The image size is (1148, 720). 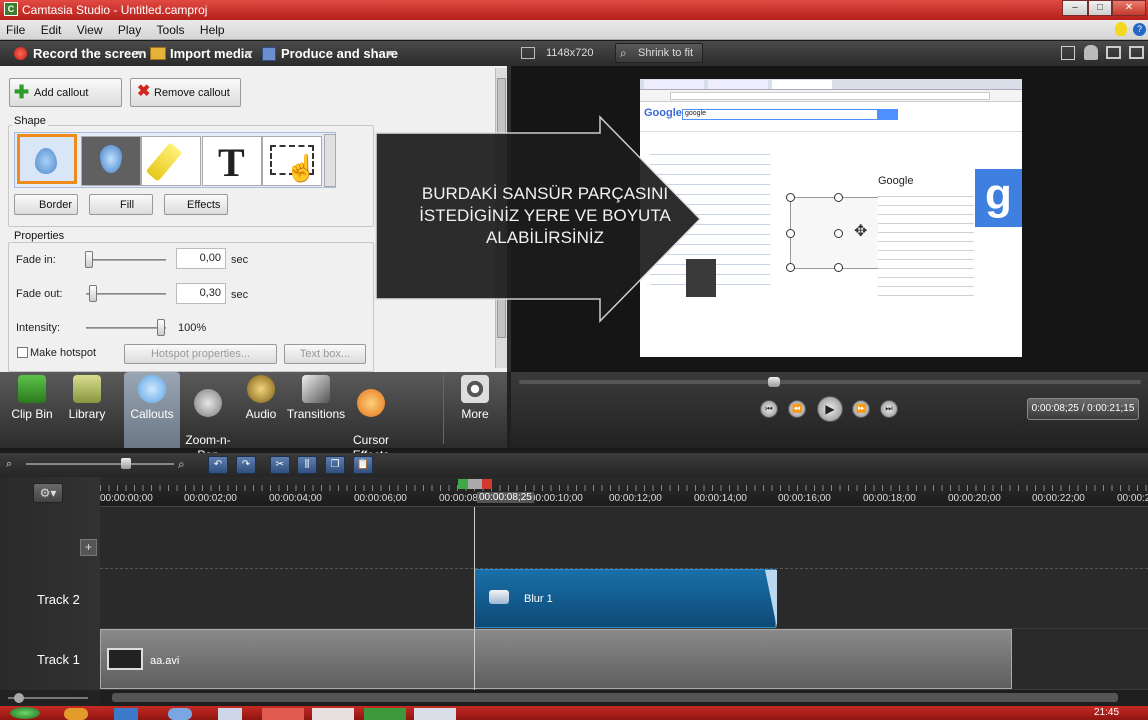 I want to click on camtasia-taskbar-icon, so click(x=385, y=714).